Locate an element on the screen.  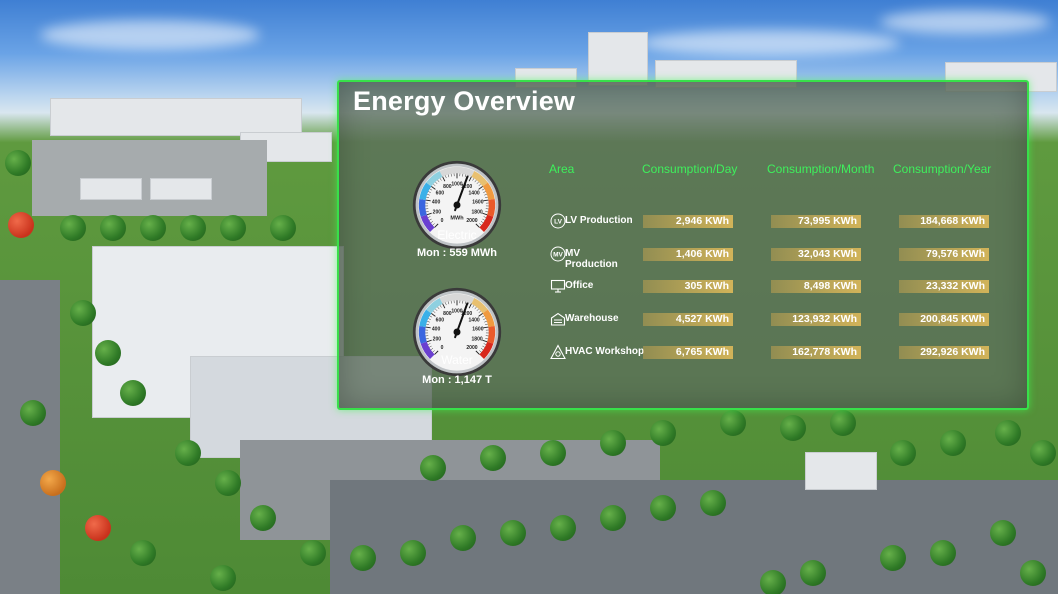
mv-icon: MV is located at coordinates (558, 254).